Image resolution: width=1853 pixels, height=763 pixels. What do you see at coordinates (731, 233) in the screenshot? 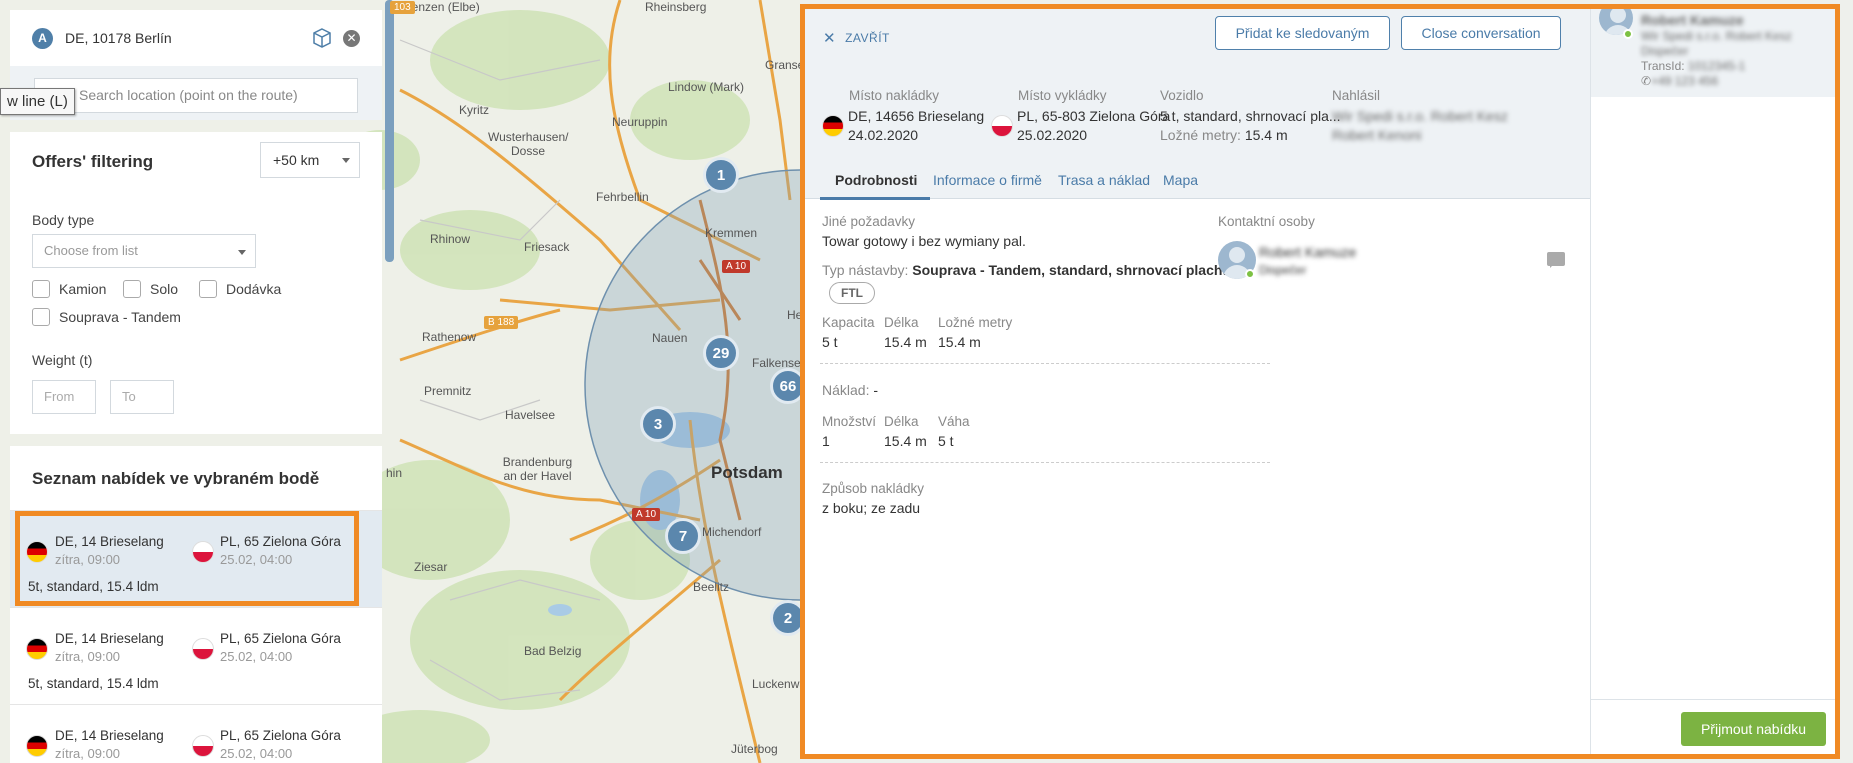
I see `map-place: Kremmen` at bounding box center [731, 233].